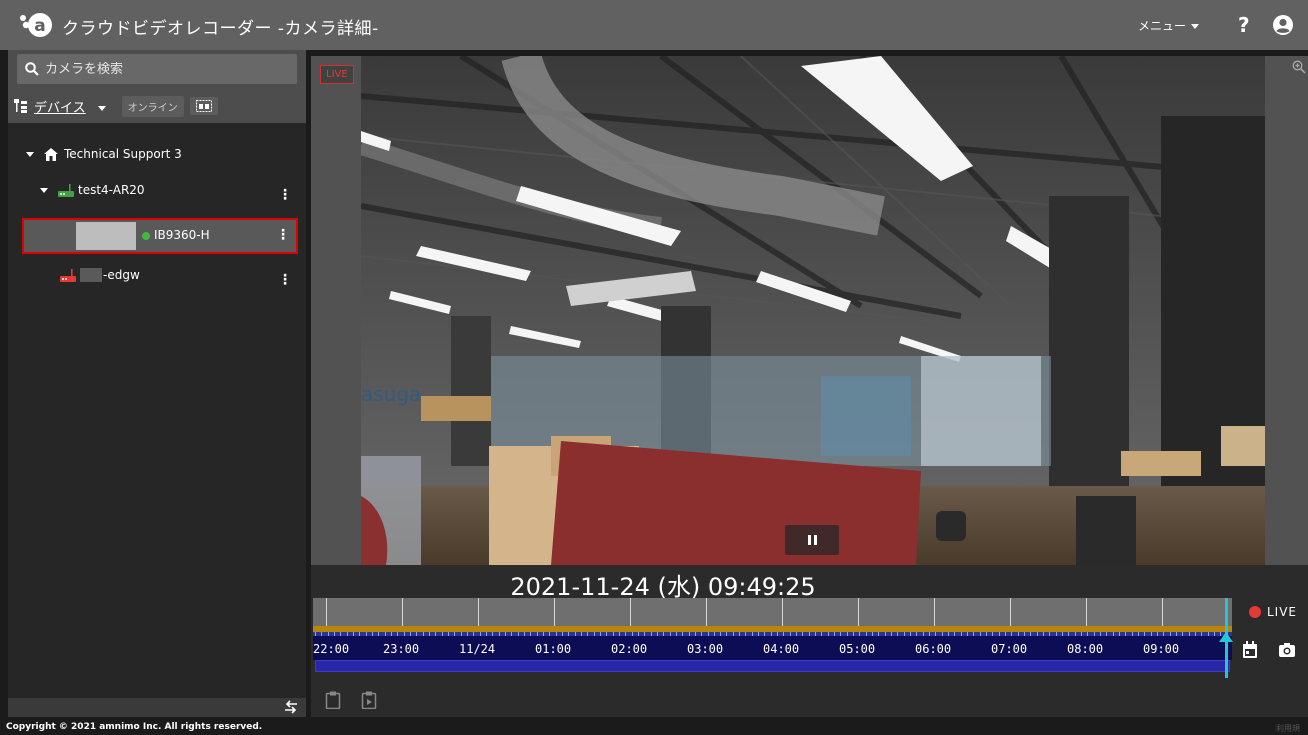 This screenshot has width=1308, height=735. What do you see at coordinates (285, 280) in the screenshot?
I see `gateway-more-button: ⋮` at bounding box center [285, 280].